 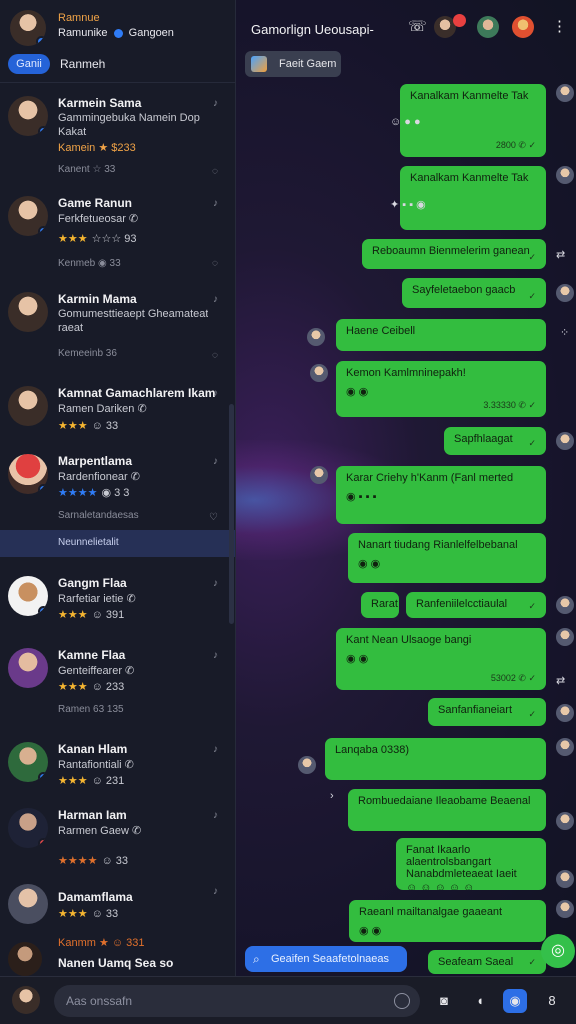 I want to click on contact-meta: Kanent ☆ 33, so click(x=87, y=169).